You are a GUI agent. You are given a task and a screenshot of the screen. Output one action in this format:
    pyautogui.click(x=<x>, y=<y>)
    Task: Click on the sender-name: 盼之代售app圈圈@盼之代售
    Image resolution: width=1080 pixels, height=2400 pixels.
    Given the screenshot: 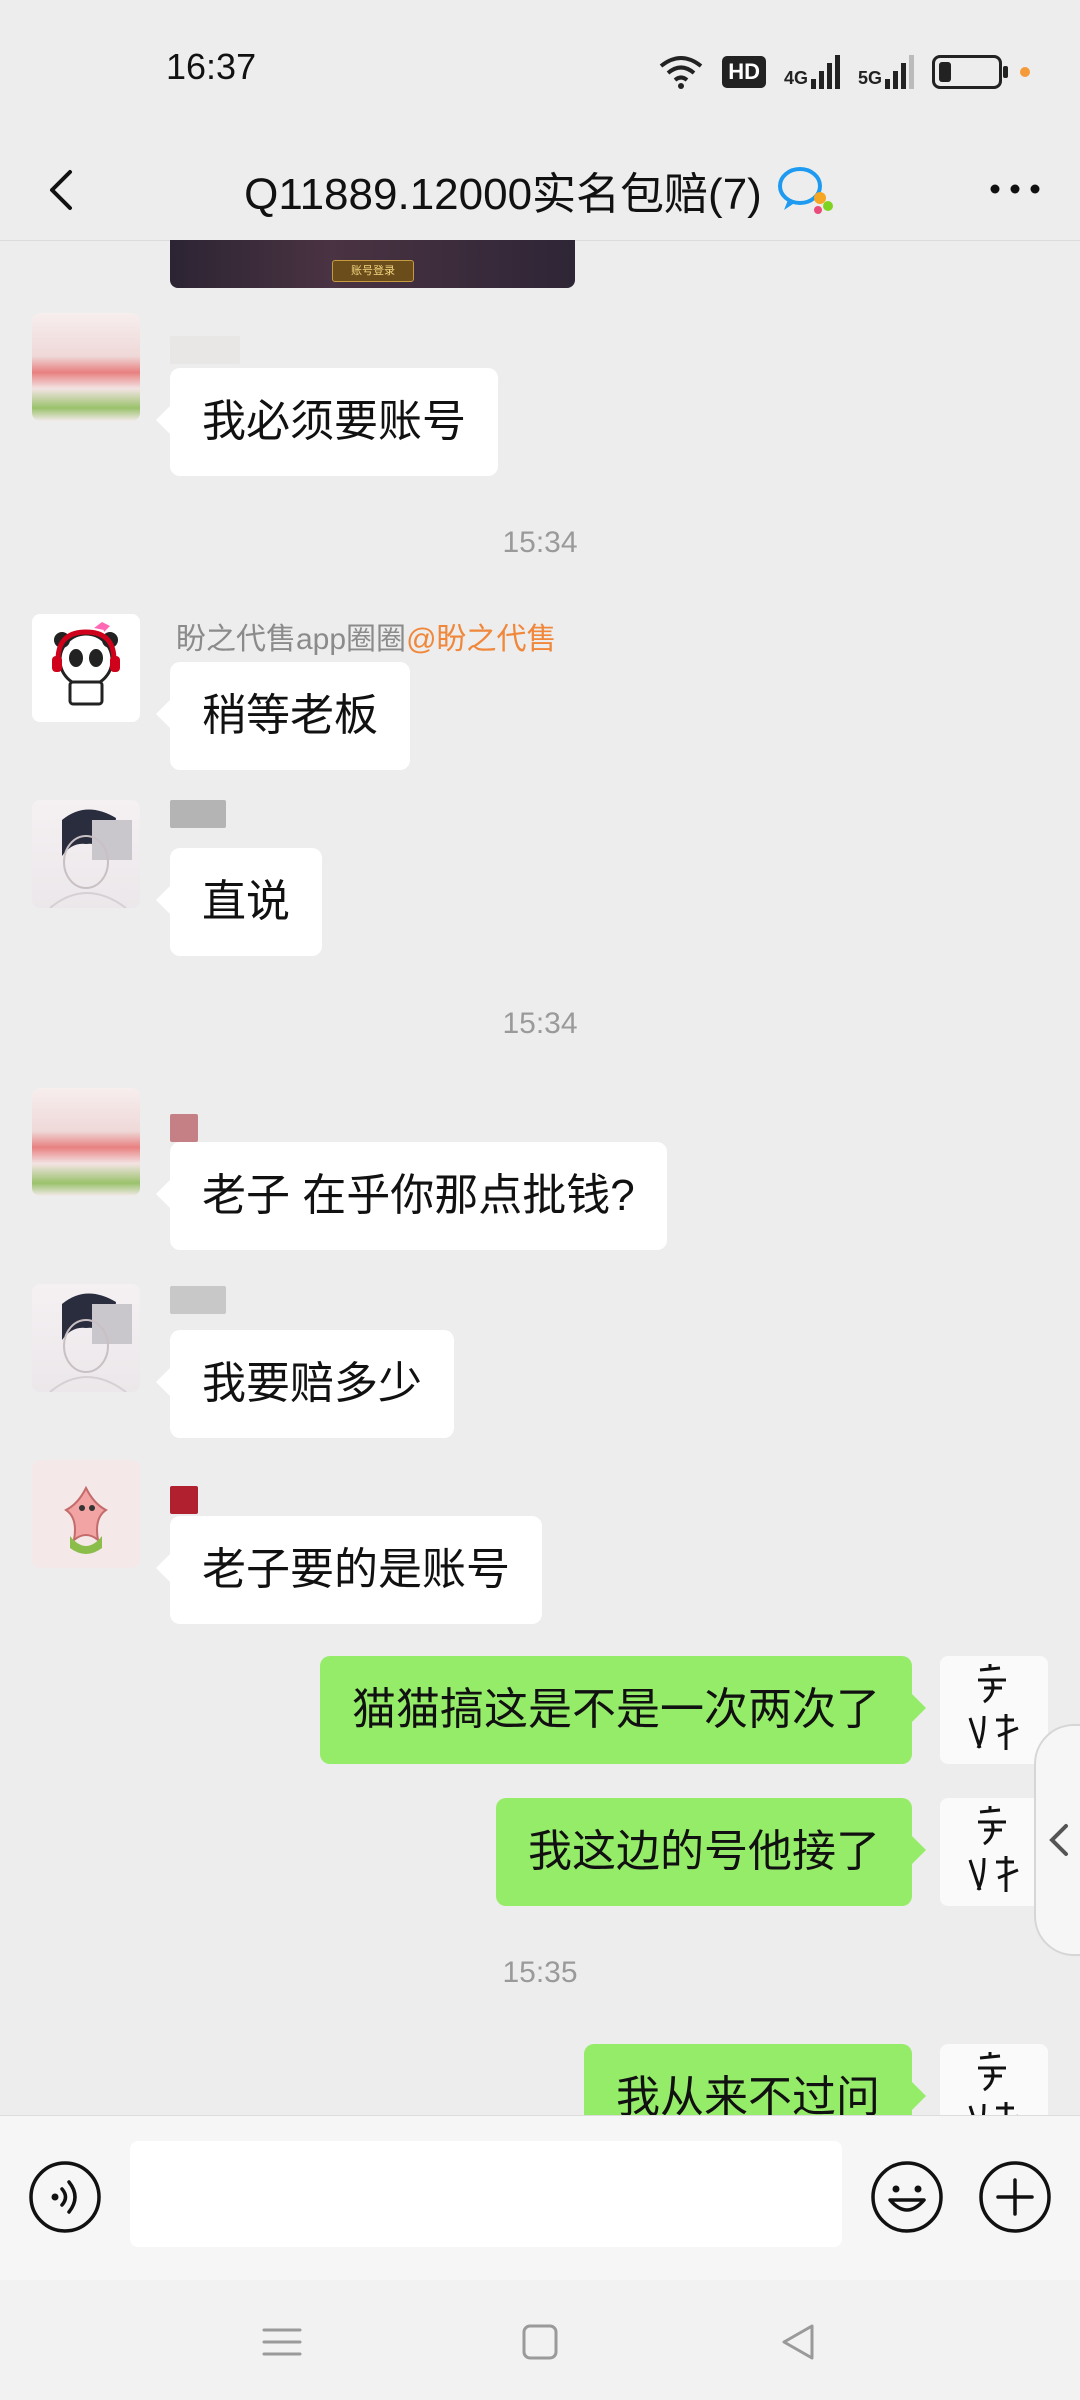 What is the action you would take?
    pyautogui.click(x=366, y=636)
    